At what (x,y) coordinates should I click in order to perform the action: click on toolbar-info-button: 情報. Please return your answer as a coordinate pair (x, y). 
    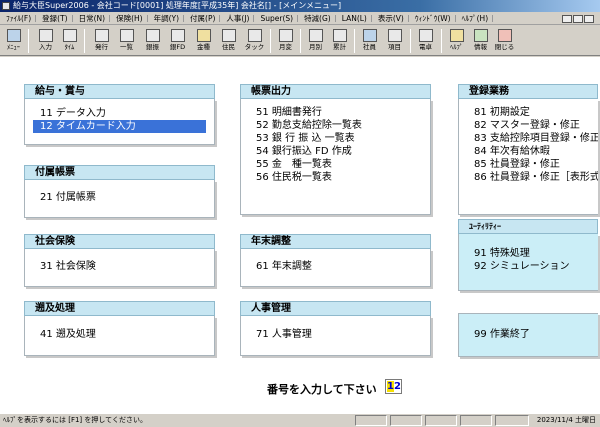
    Looking at the image, I should click on (480, 40).